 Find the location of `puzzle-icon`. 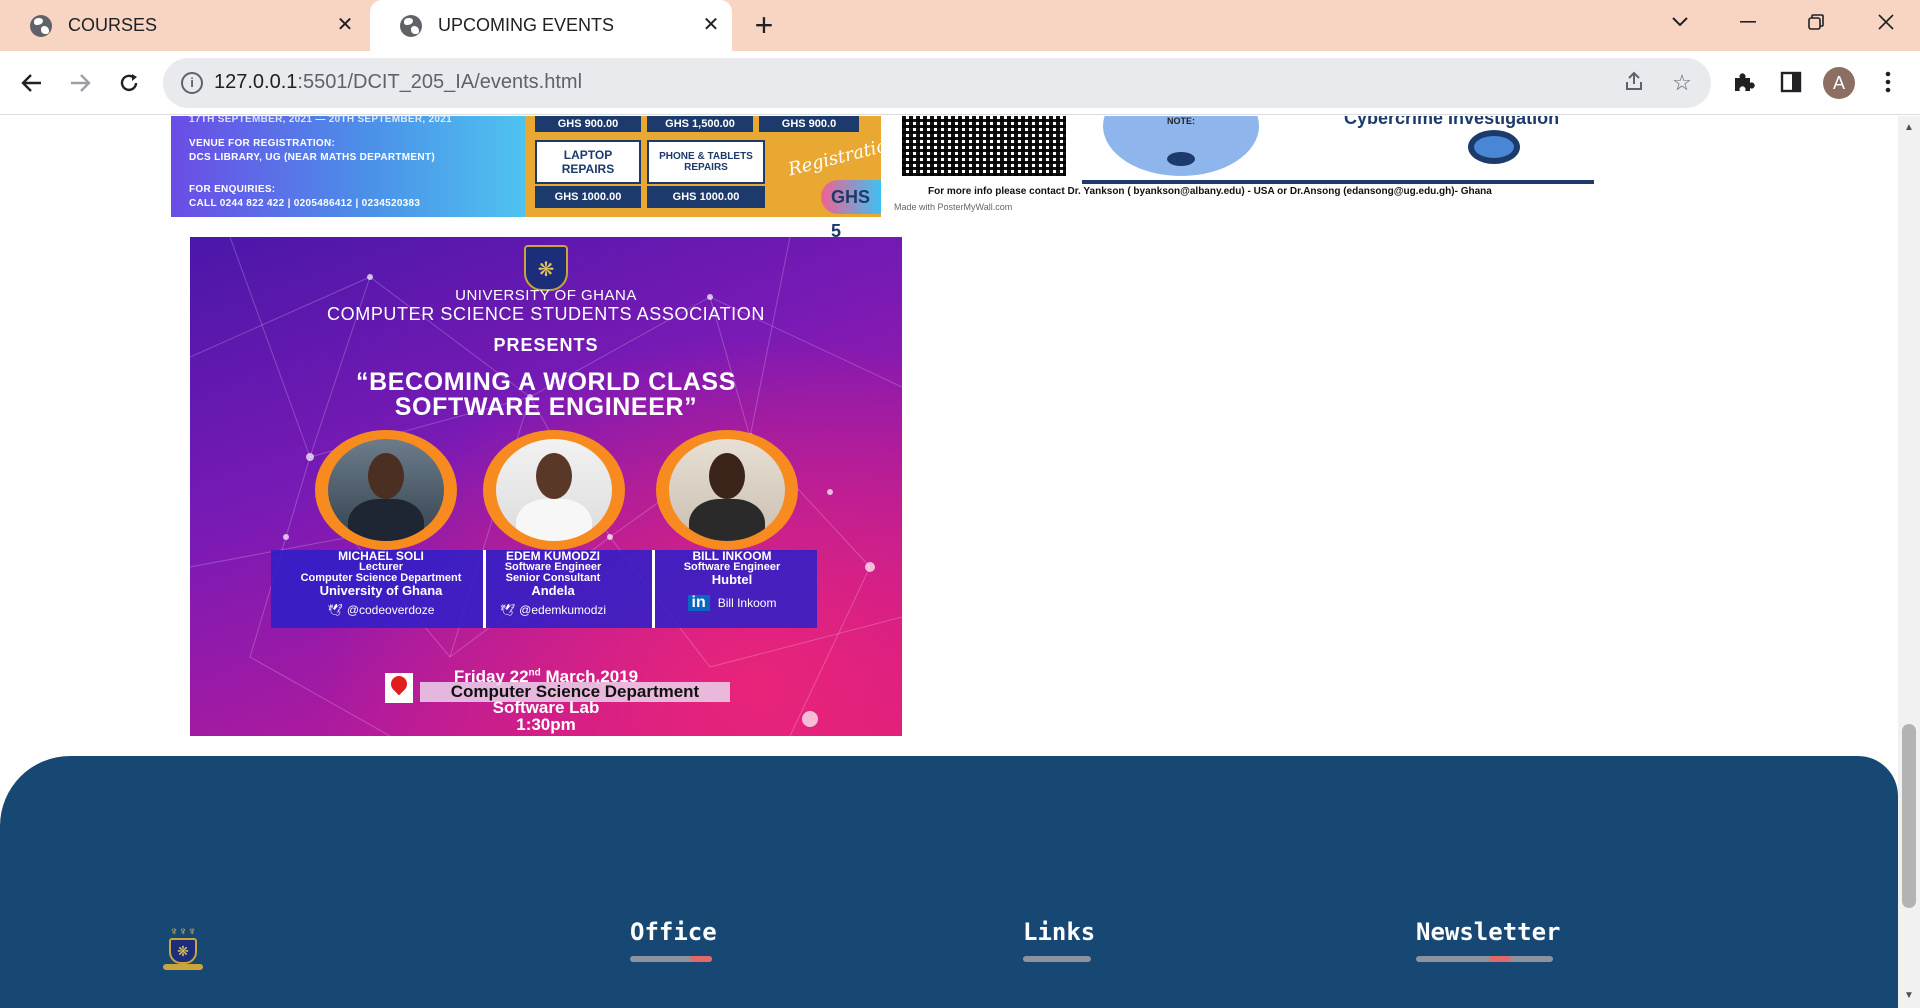

puzzle-icon is located at coordinates (1743, 82).